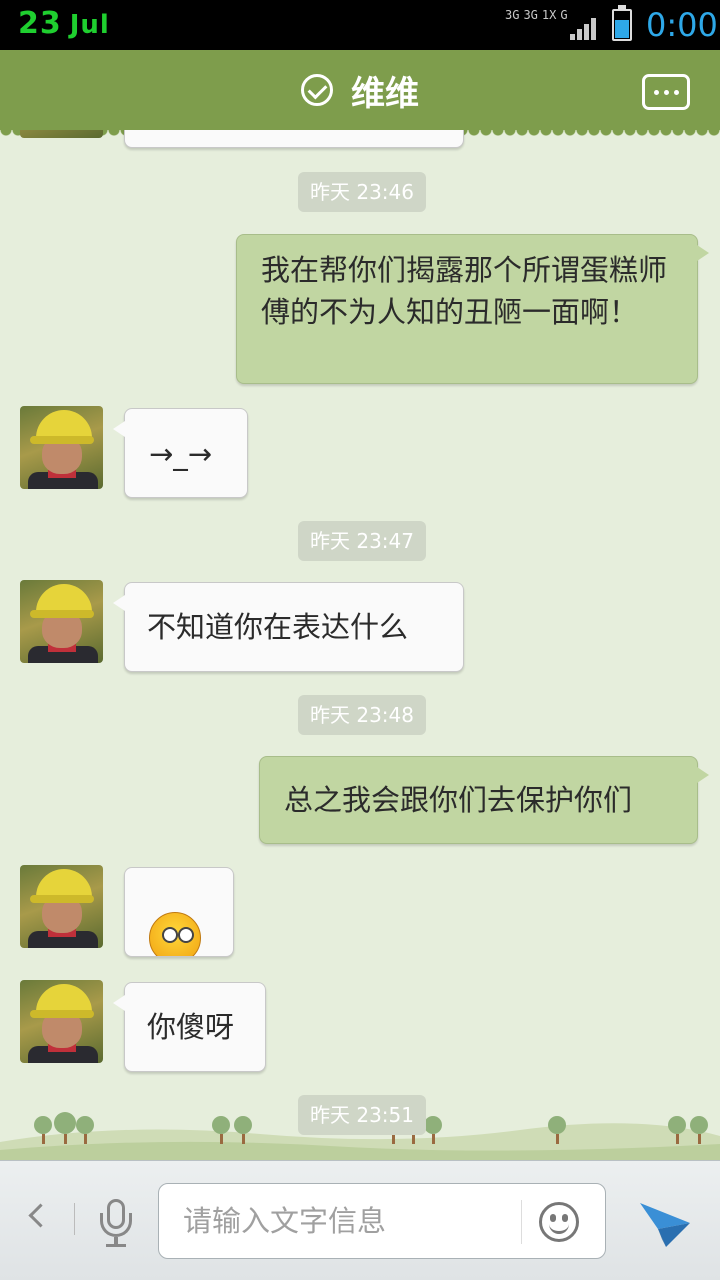 This screenshot has width=720, height=1280. I want to click on message-bubble-incoming: →_→, so click(180, 453).